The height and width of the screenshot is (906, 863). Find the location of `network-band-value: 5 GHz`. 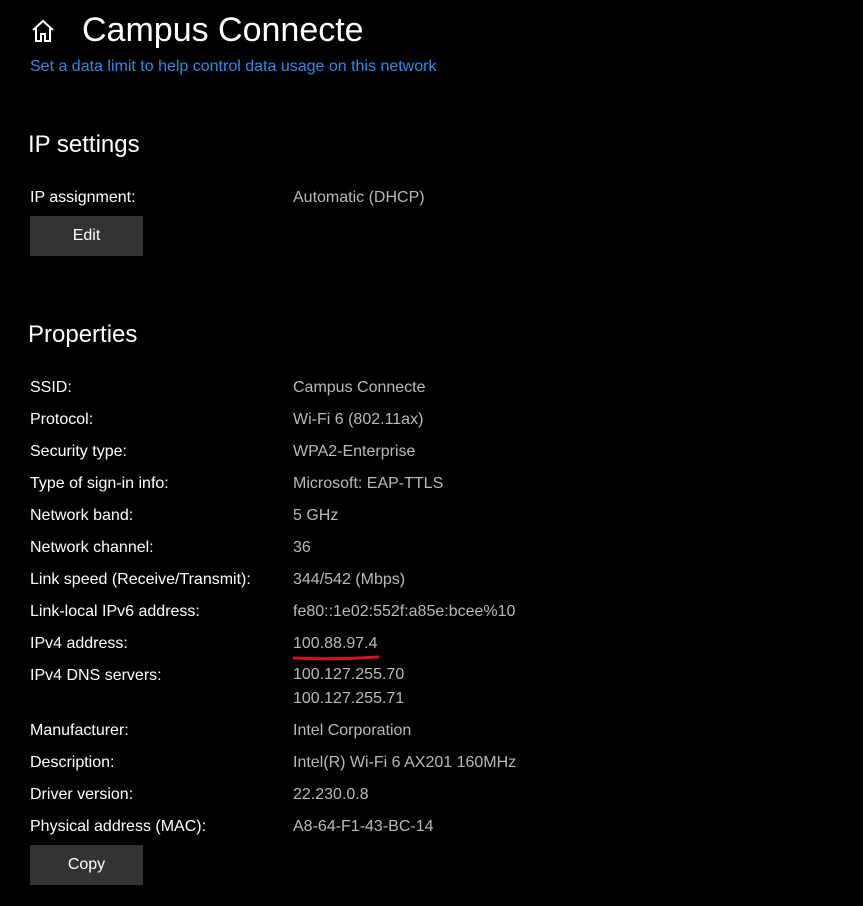

network-band-value: 5 GHz is located at coordinates (316, 515).